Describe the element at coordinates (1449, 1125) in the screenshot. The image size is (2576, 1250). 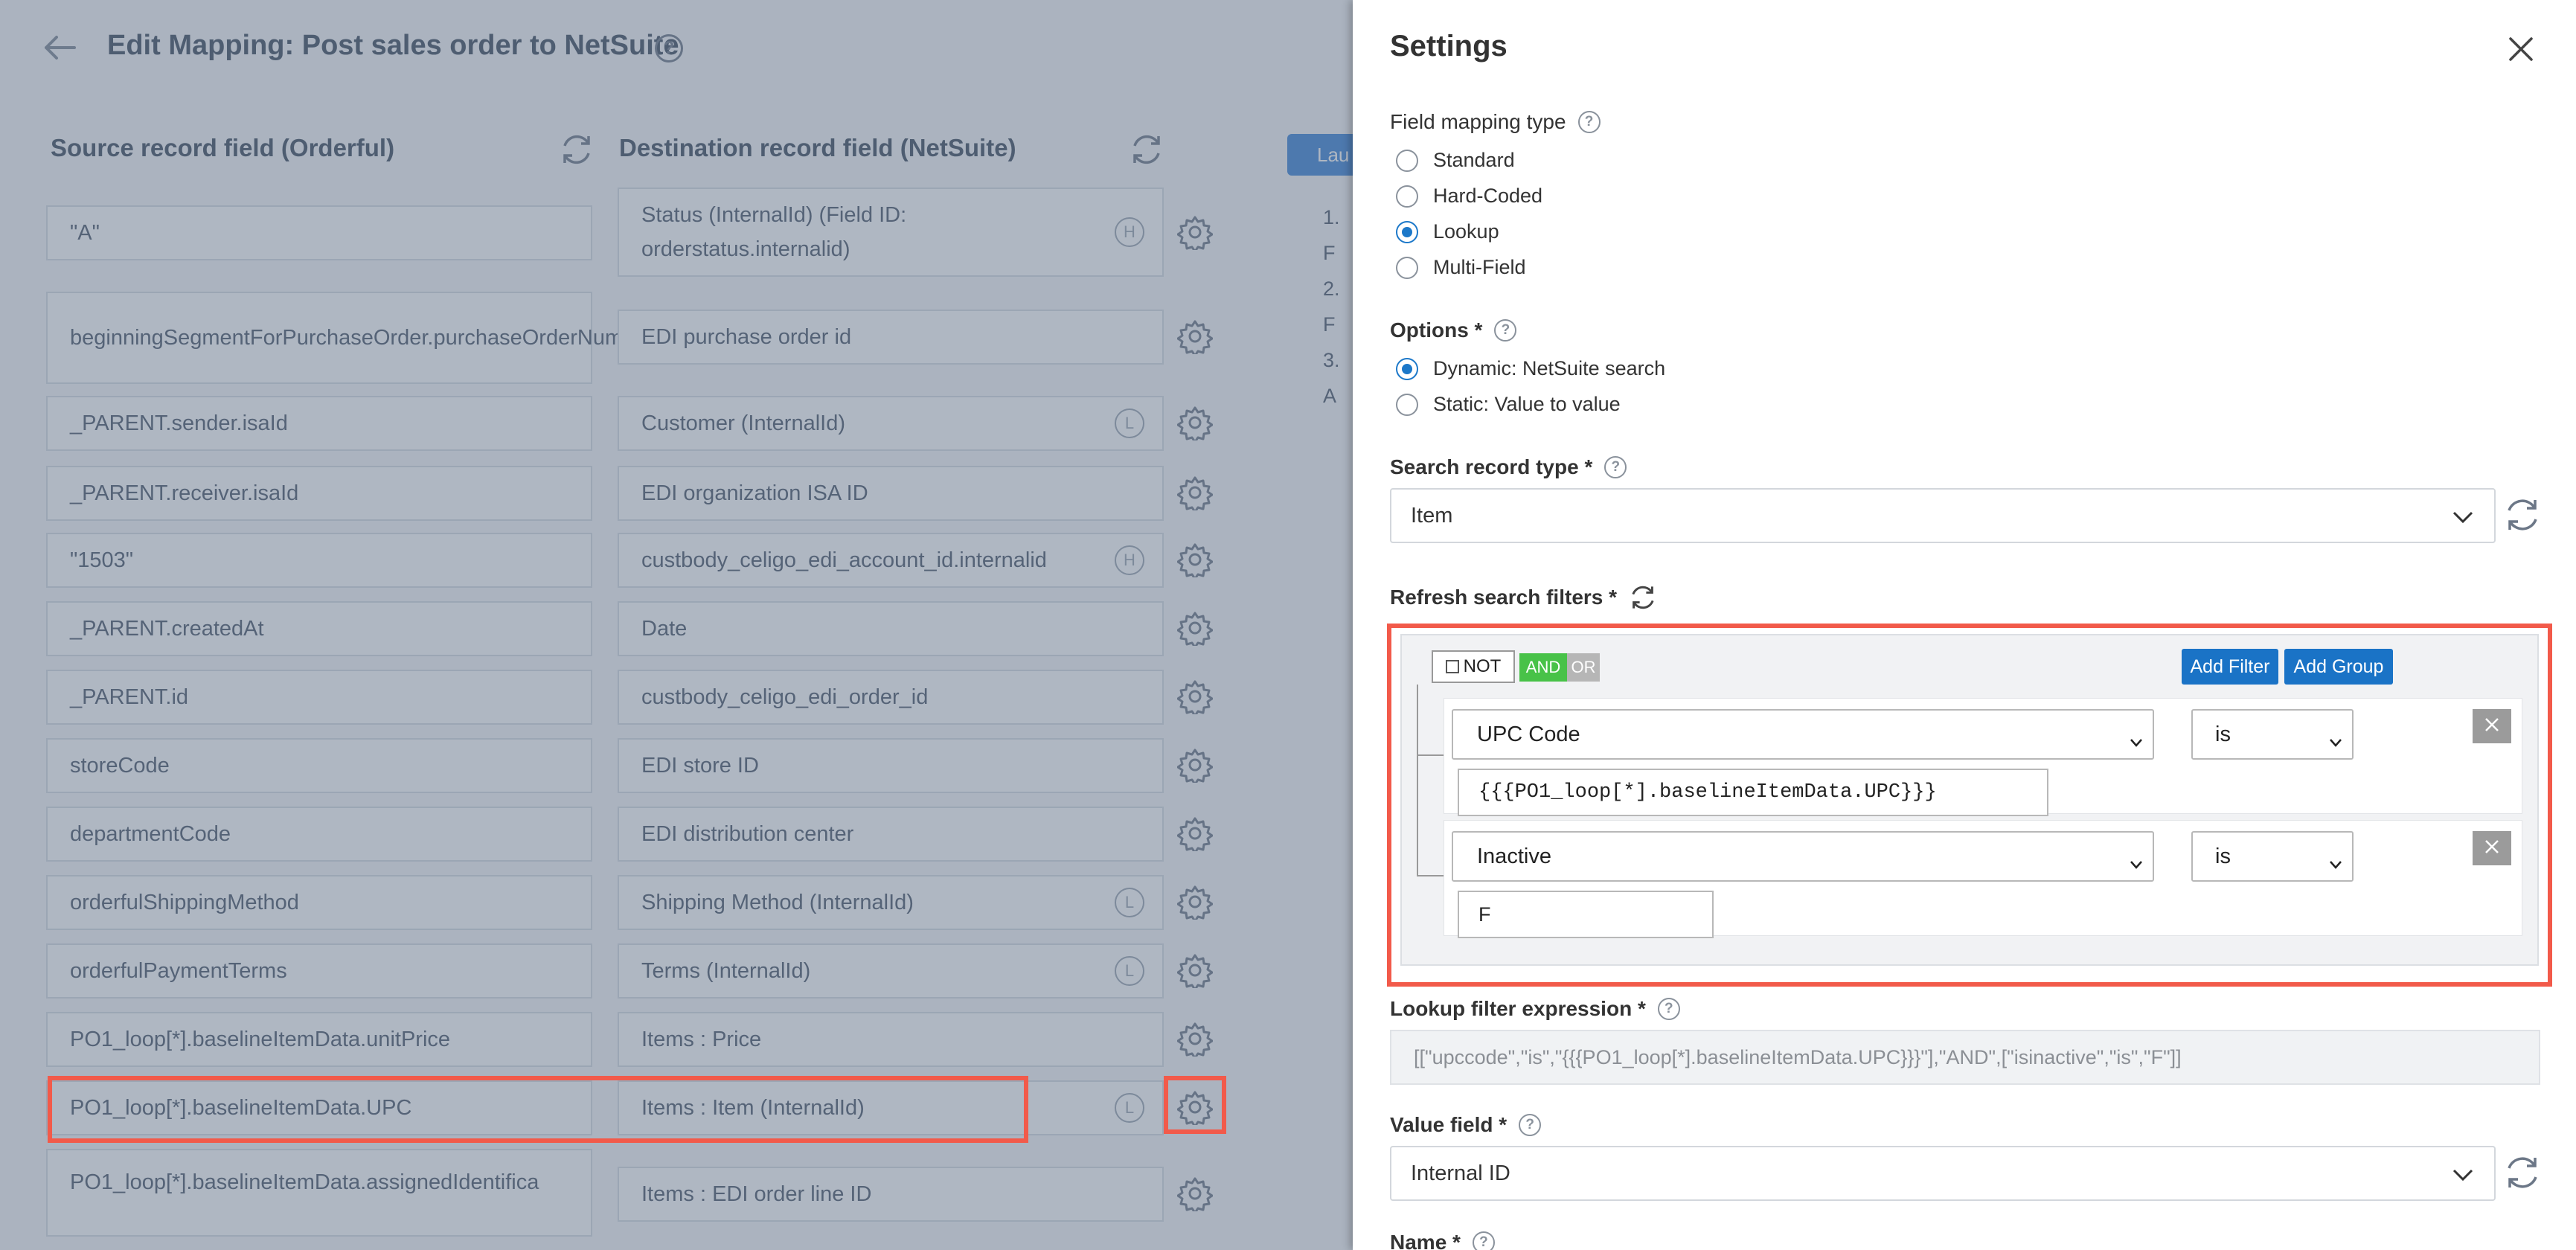
I see `value-field-text: Value field *` at that location.